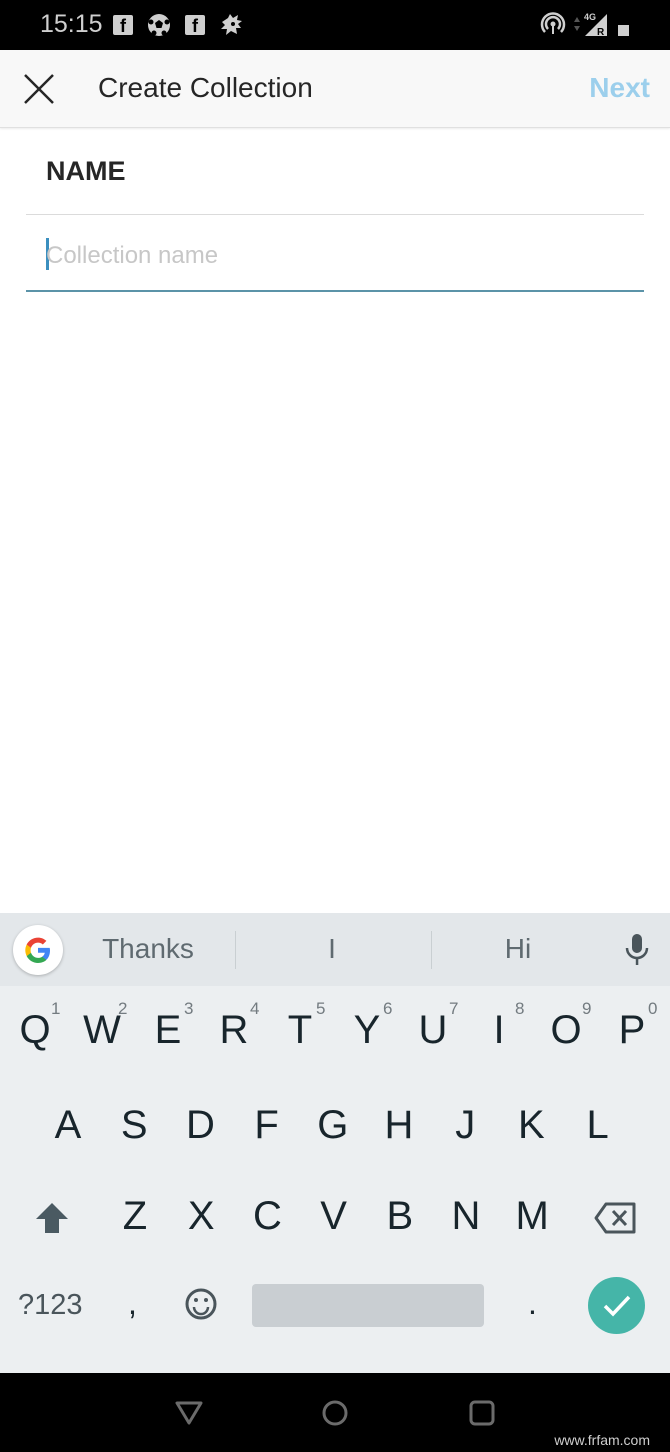 This screenshot has height=1452, width=670. What do you see at coordinates (368, 1305) in the screenshot?
I see `space-bar` at bounding box center [368, 1305].